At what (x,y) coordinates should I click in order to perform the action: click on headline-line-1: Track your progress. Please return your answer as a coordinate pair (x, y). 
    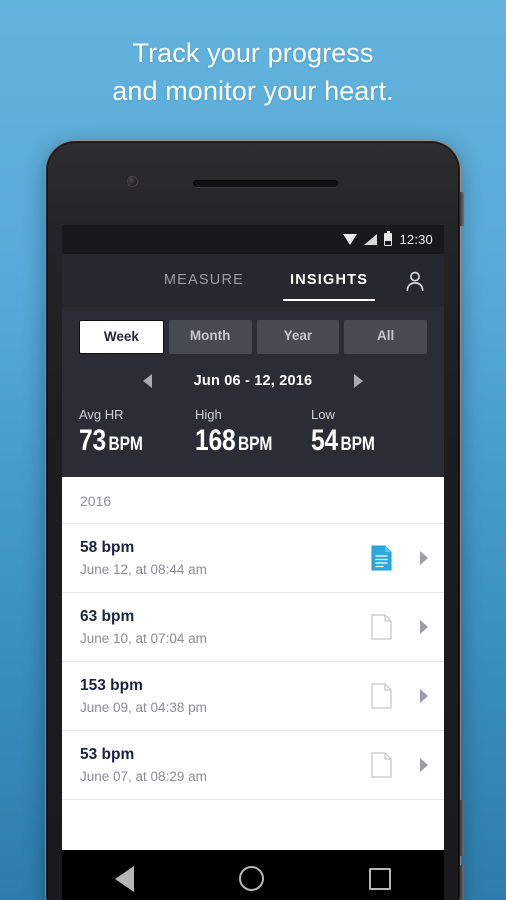
    Looking at the image, I should click on (253, 53).